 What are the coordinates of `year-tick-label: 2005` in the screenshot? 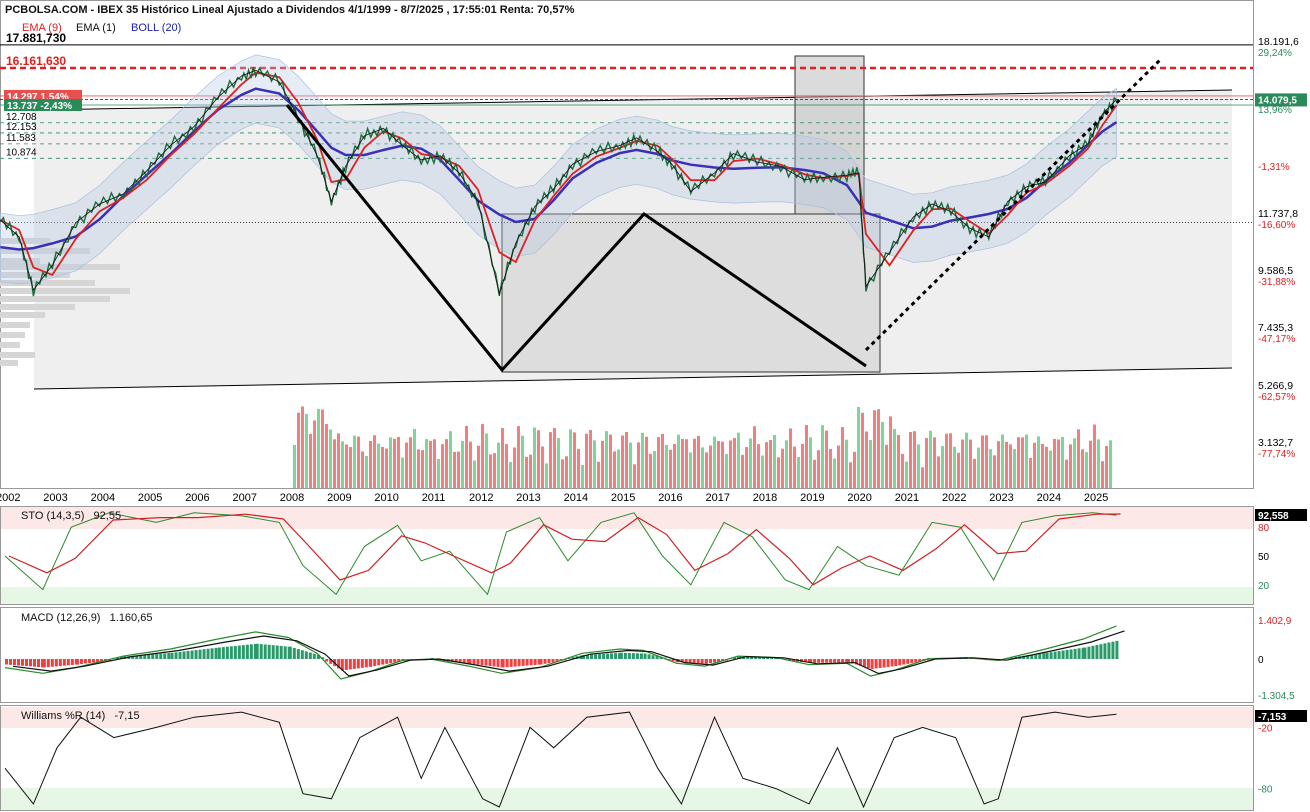 It's located at (150, 498).